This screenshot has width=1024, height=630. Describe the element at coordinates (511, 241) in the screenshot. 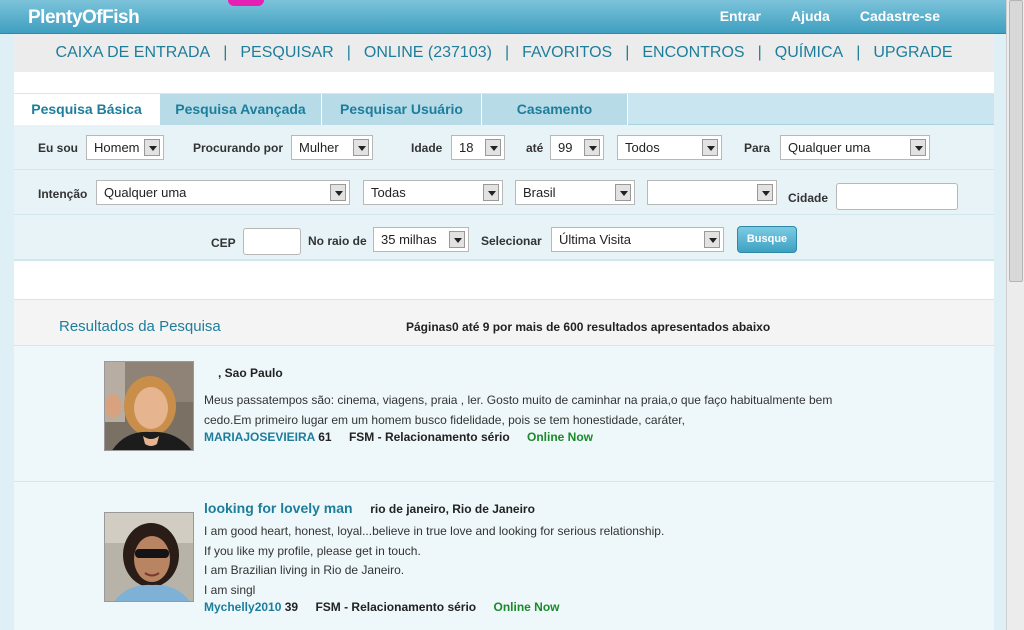

I see `sort-label: Selecionar` at that location.